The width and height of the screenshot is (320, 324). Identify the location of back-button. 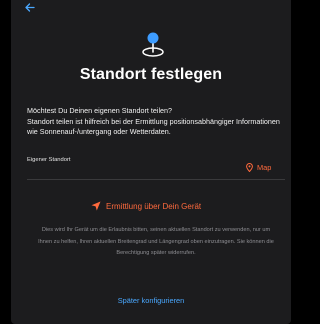
(30, 7).